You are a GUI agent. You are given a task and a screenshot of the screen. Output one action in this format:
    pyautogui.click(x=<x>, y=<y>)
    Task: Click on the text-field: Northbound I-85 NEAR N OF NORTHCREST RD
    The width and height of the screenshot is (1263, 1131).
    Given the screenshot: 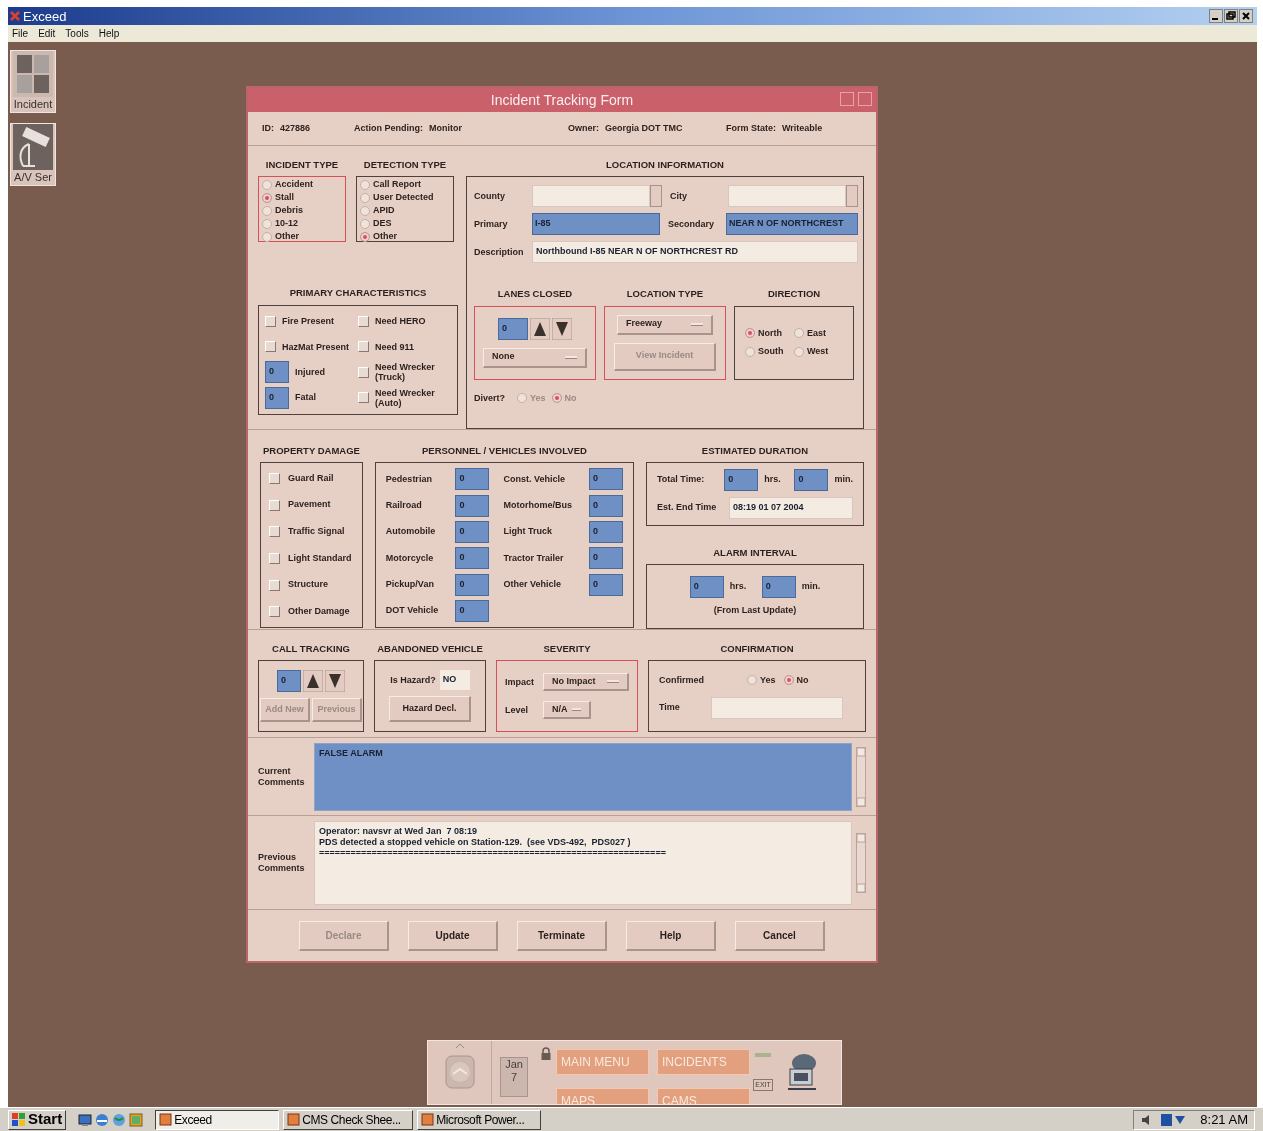 What is the action you would take?
    pyautogui.click(x=695, y=252)
    